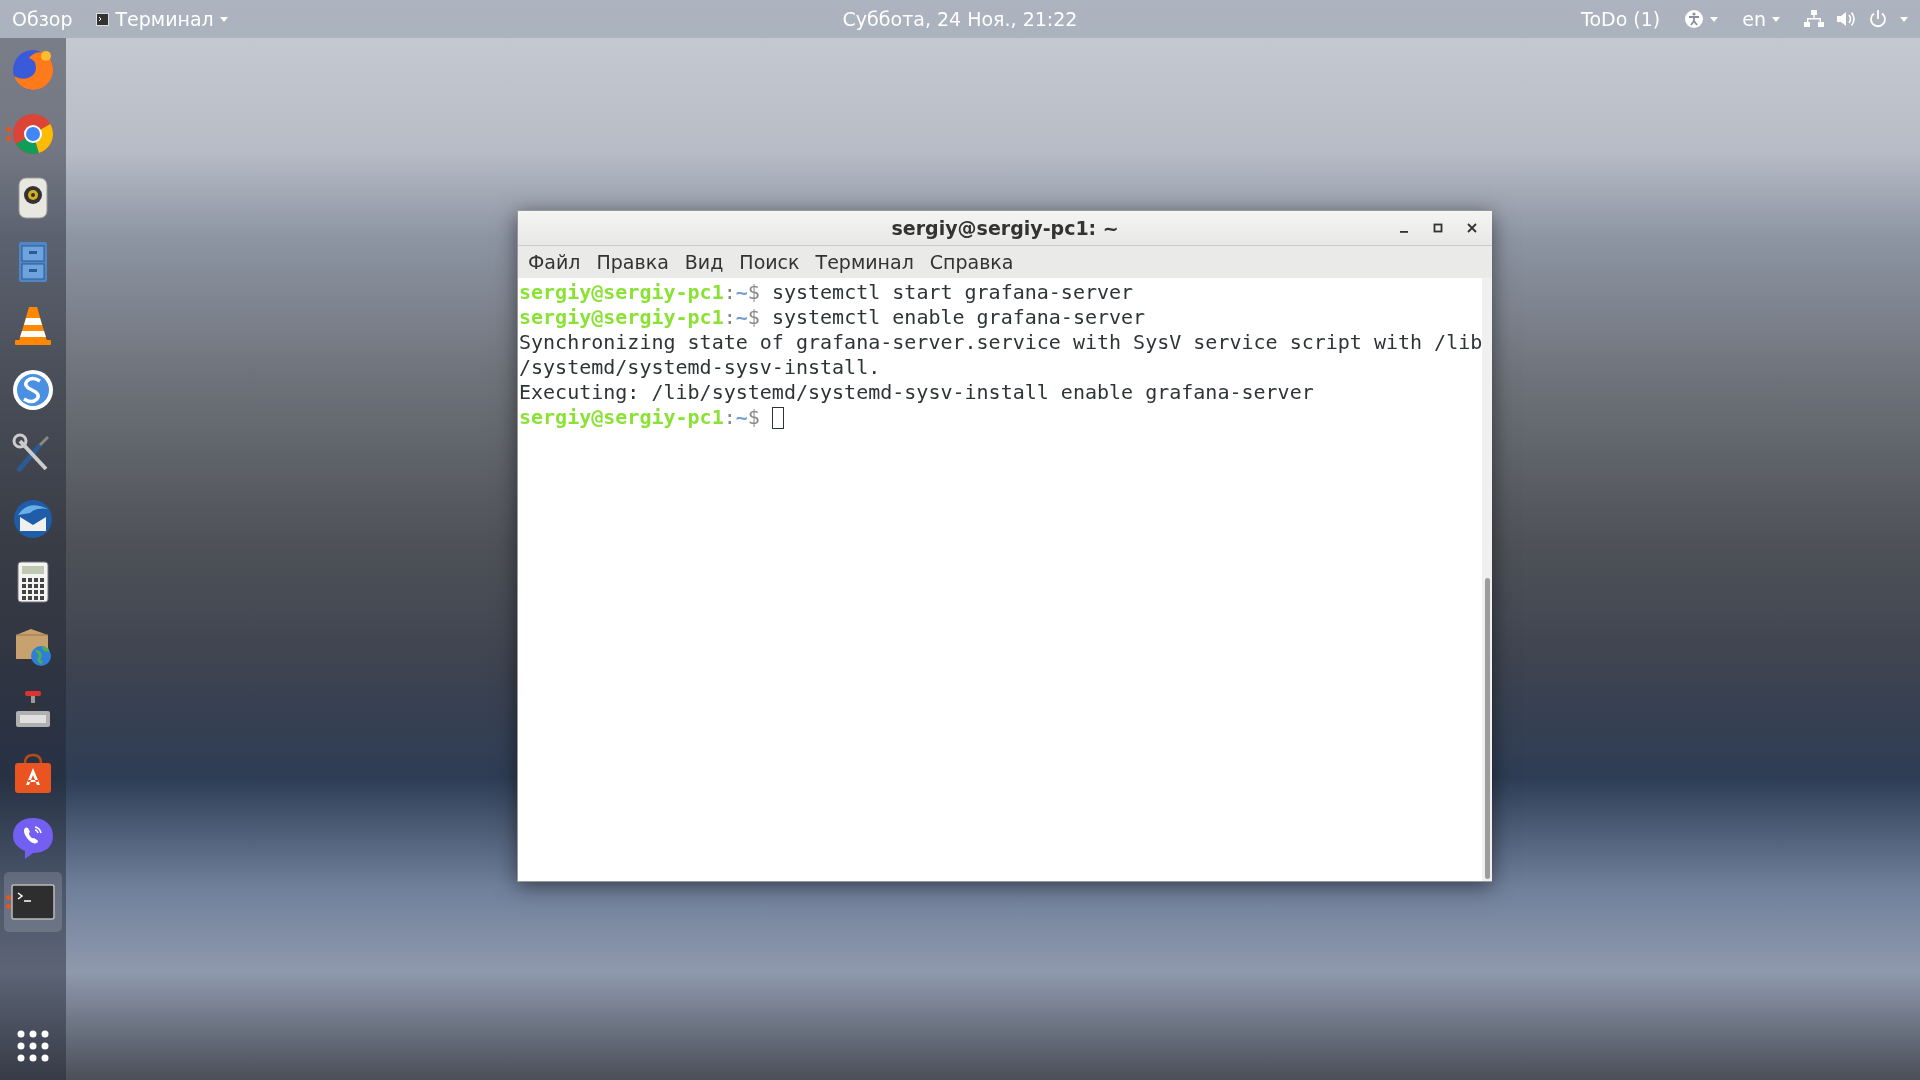 This screenshot has height=1080, width=1920. What do you see at coordinates (1814, 19) in the screenshot?
I see `network-icon` at bounding box center [1814, 19].